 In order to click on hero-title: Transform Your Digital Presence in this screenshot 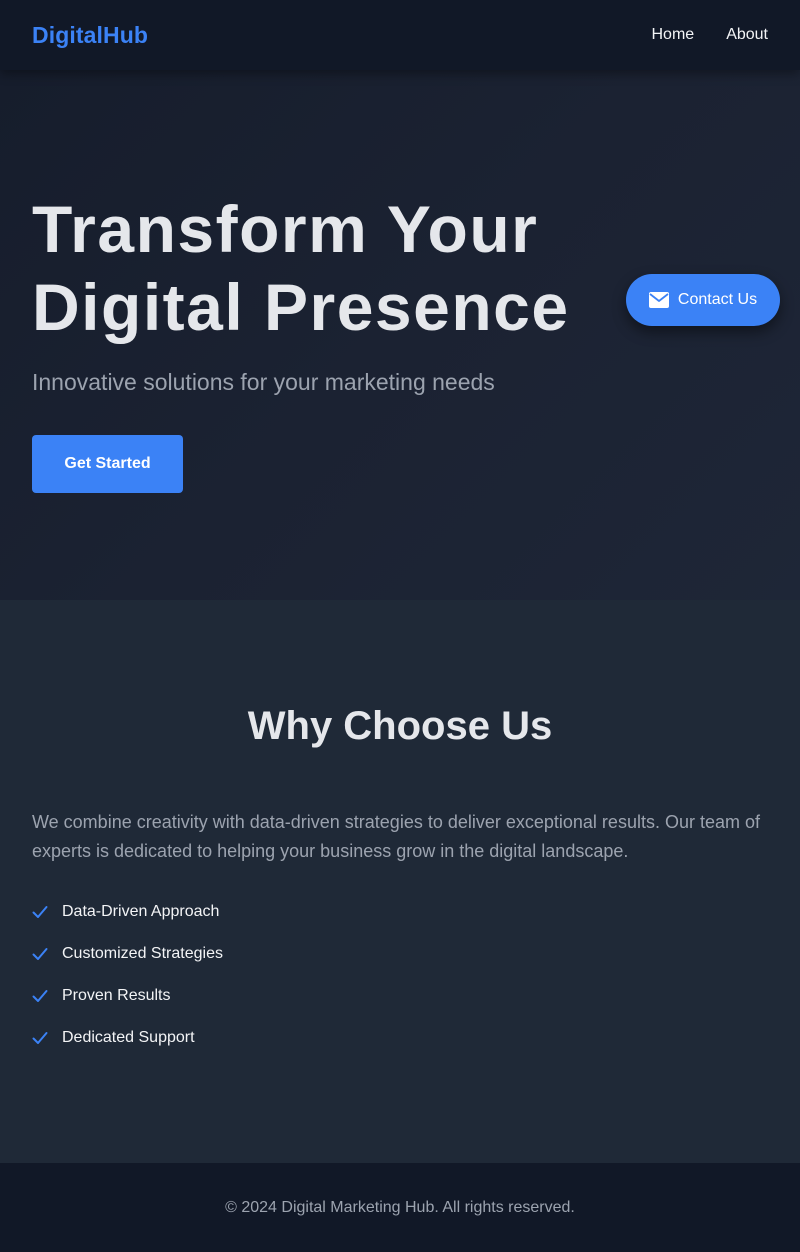, I will do `click(301, 268)`.